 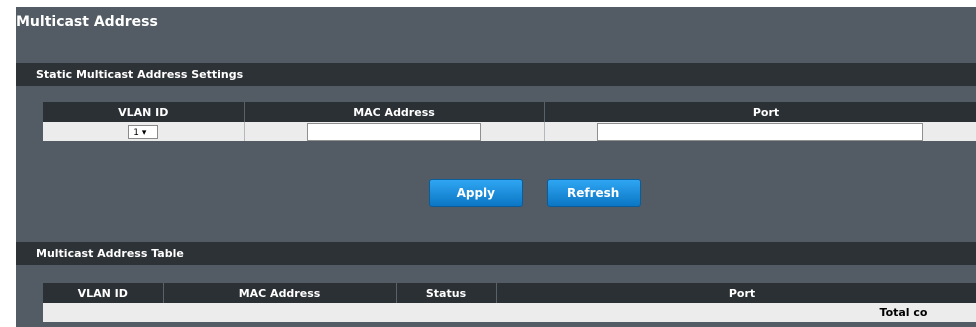 I want to click on vlan-id-cell: 1 ▾, so click(x=144, y=131).